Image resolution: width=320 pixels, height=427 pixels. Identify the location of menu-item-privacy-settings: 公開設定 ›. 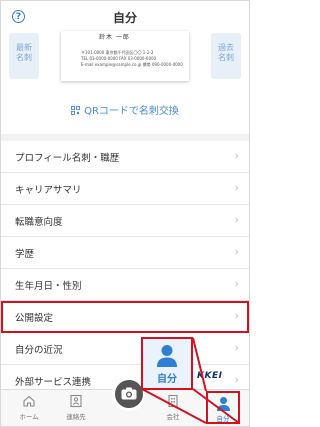
(125, 317).